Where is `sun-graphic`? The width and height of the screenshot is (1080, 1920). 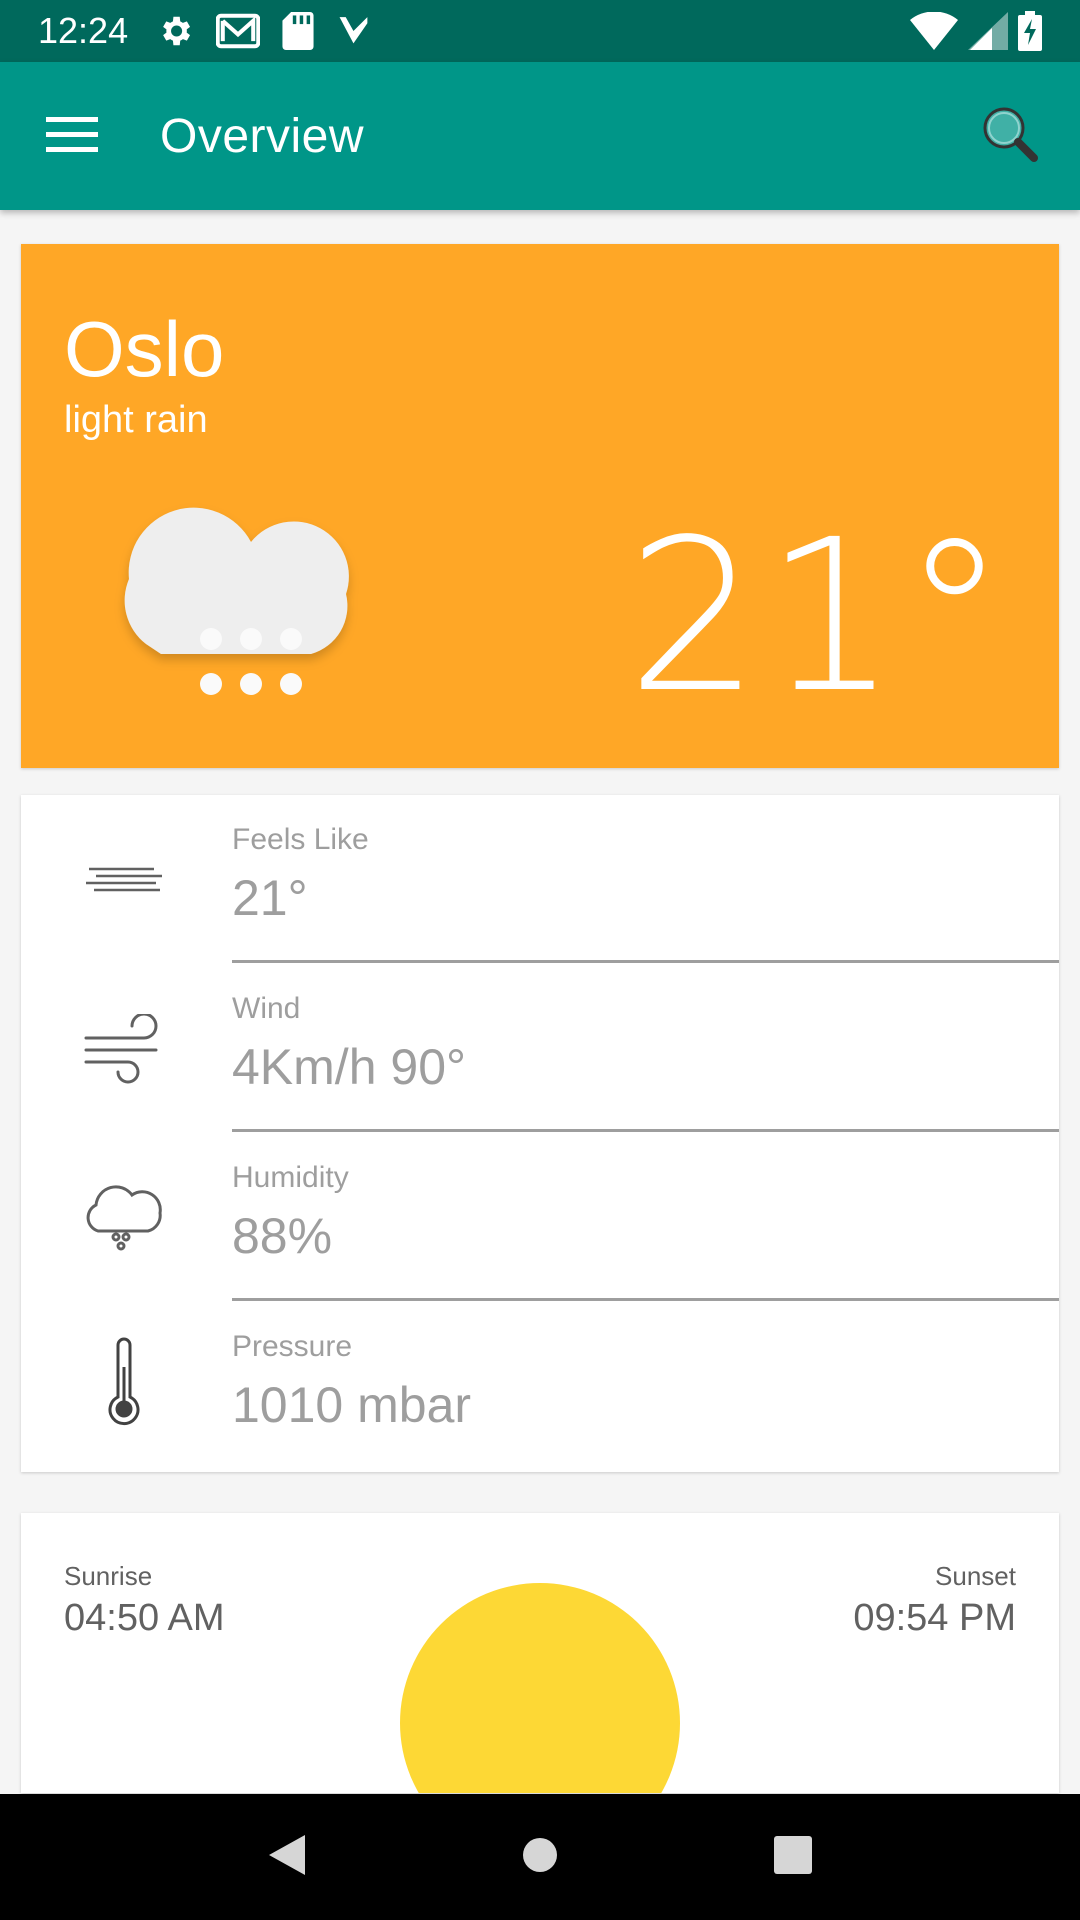
sun-graphic is located at coordinates (540, 1688).